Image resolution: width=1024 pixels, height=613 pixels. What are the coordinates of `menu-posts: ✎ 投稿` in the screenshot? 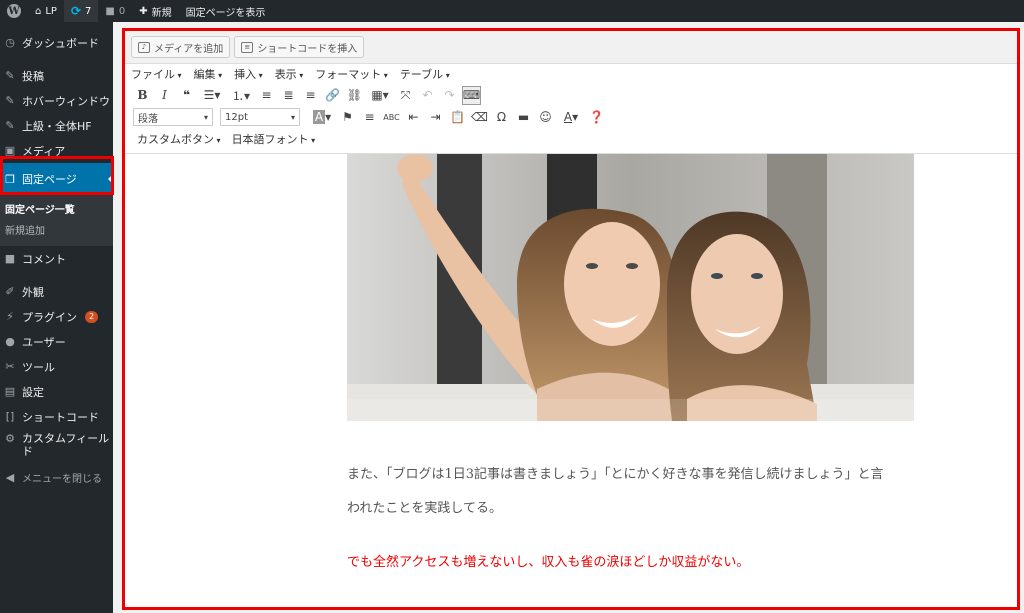 It's located at (56, 75).